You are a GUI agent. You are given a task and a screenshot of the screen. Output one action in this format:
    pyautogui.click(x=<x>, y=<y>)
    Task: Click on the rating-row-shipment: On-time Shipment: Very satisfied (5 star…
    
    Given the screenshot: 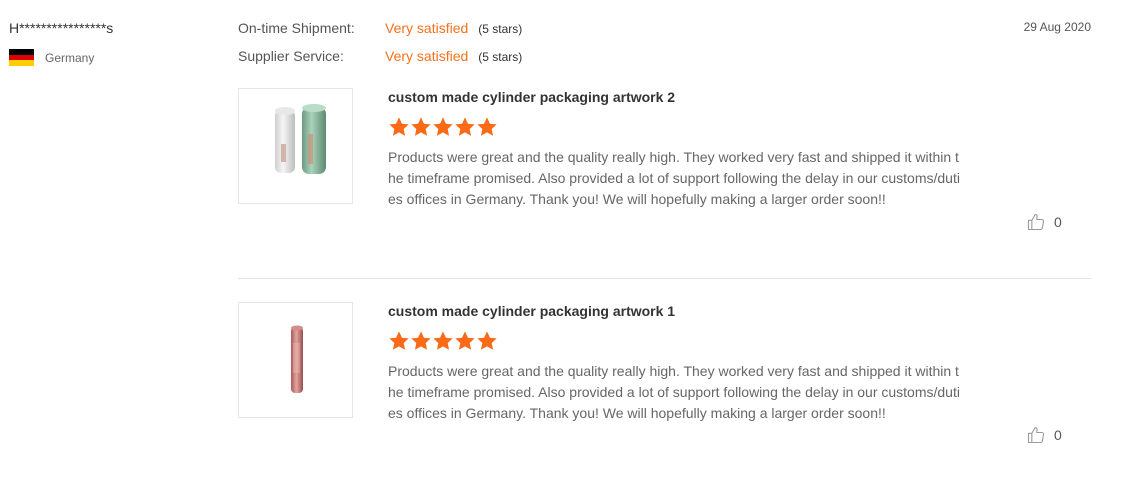 What is the action you would take?
    pyautogui.click(x=380, y=28)
    